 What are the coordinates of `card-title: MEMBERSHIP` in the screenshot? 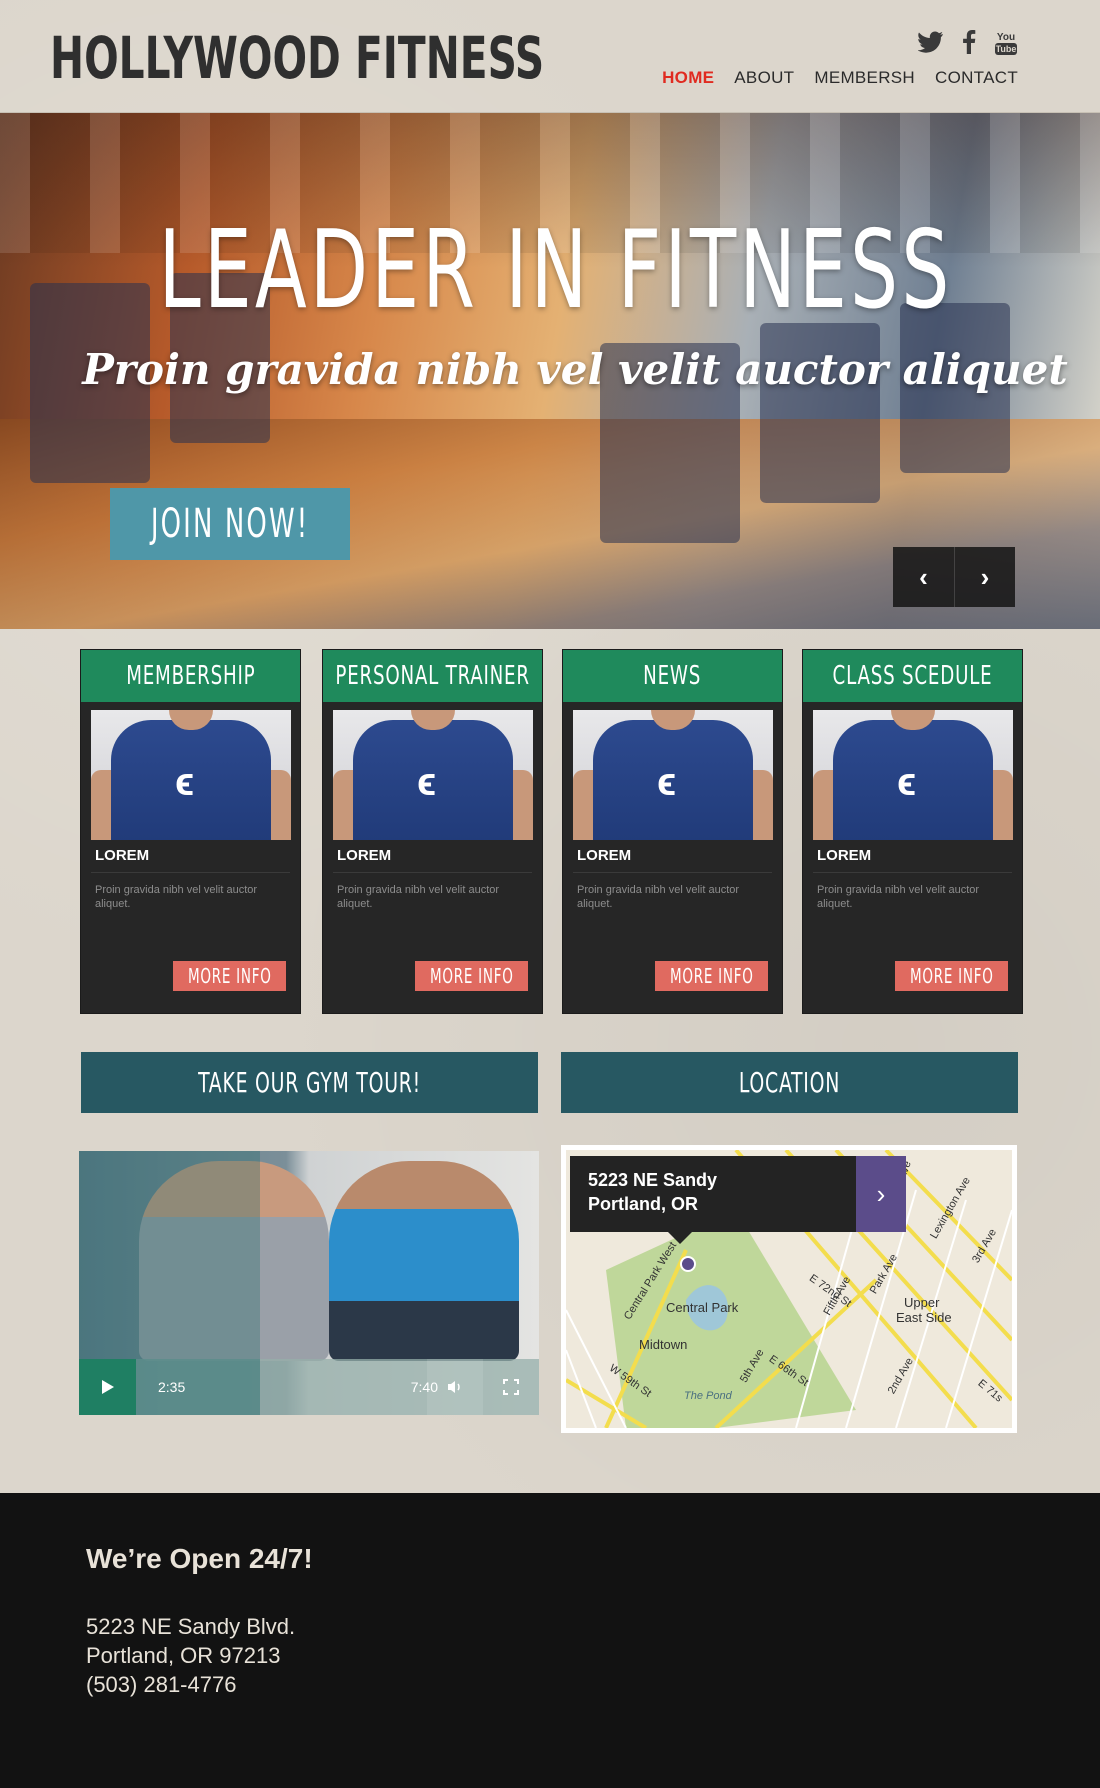 It's located at (190, 676).